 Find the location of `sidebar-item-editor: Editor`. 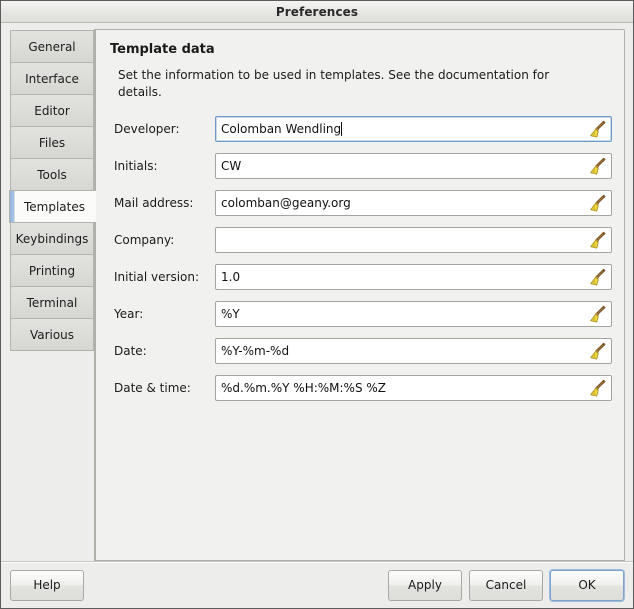

sidebar-item-editor: Editor is located at coordinates (52, 110).